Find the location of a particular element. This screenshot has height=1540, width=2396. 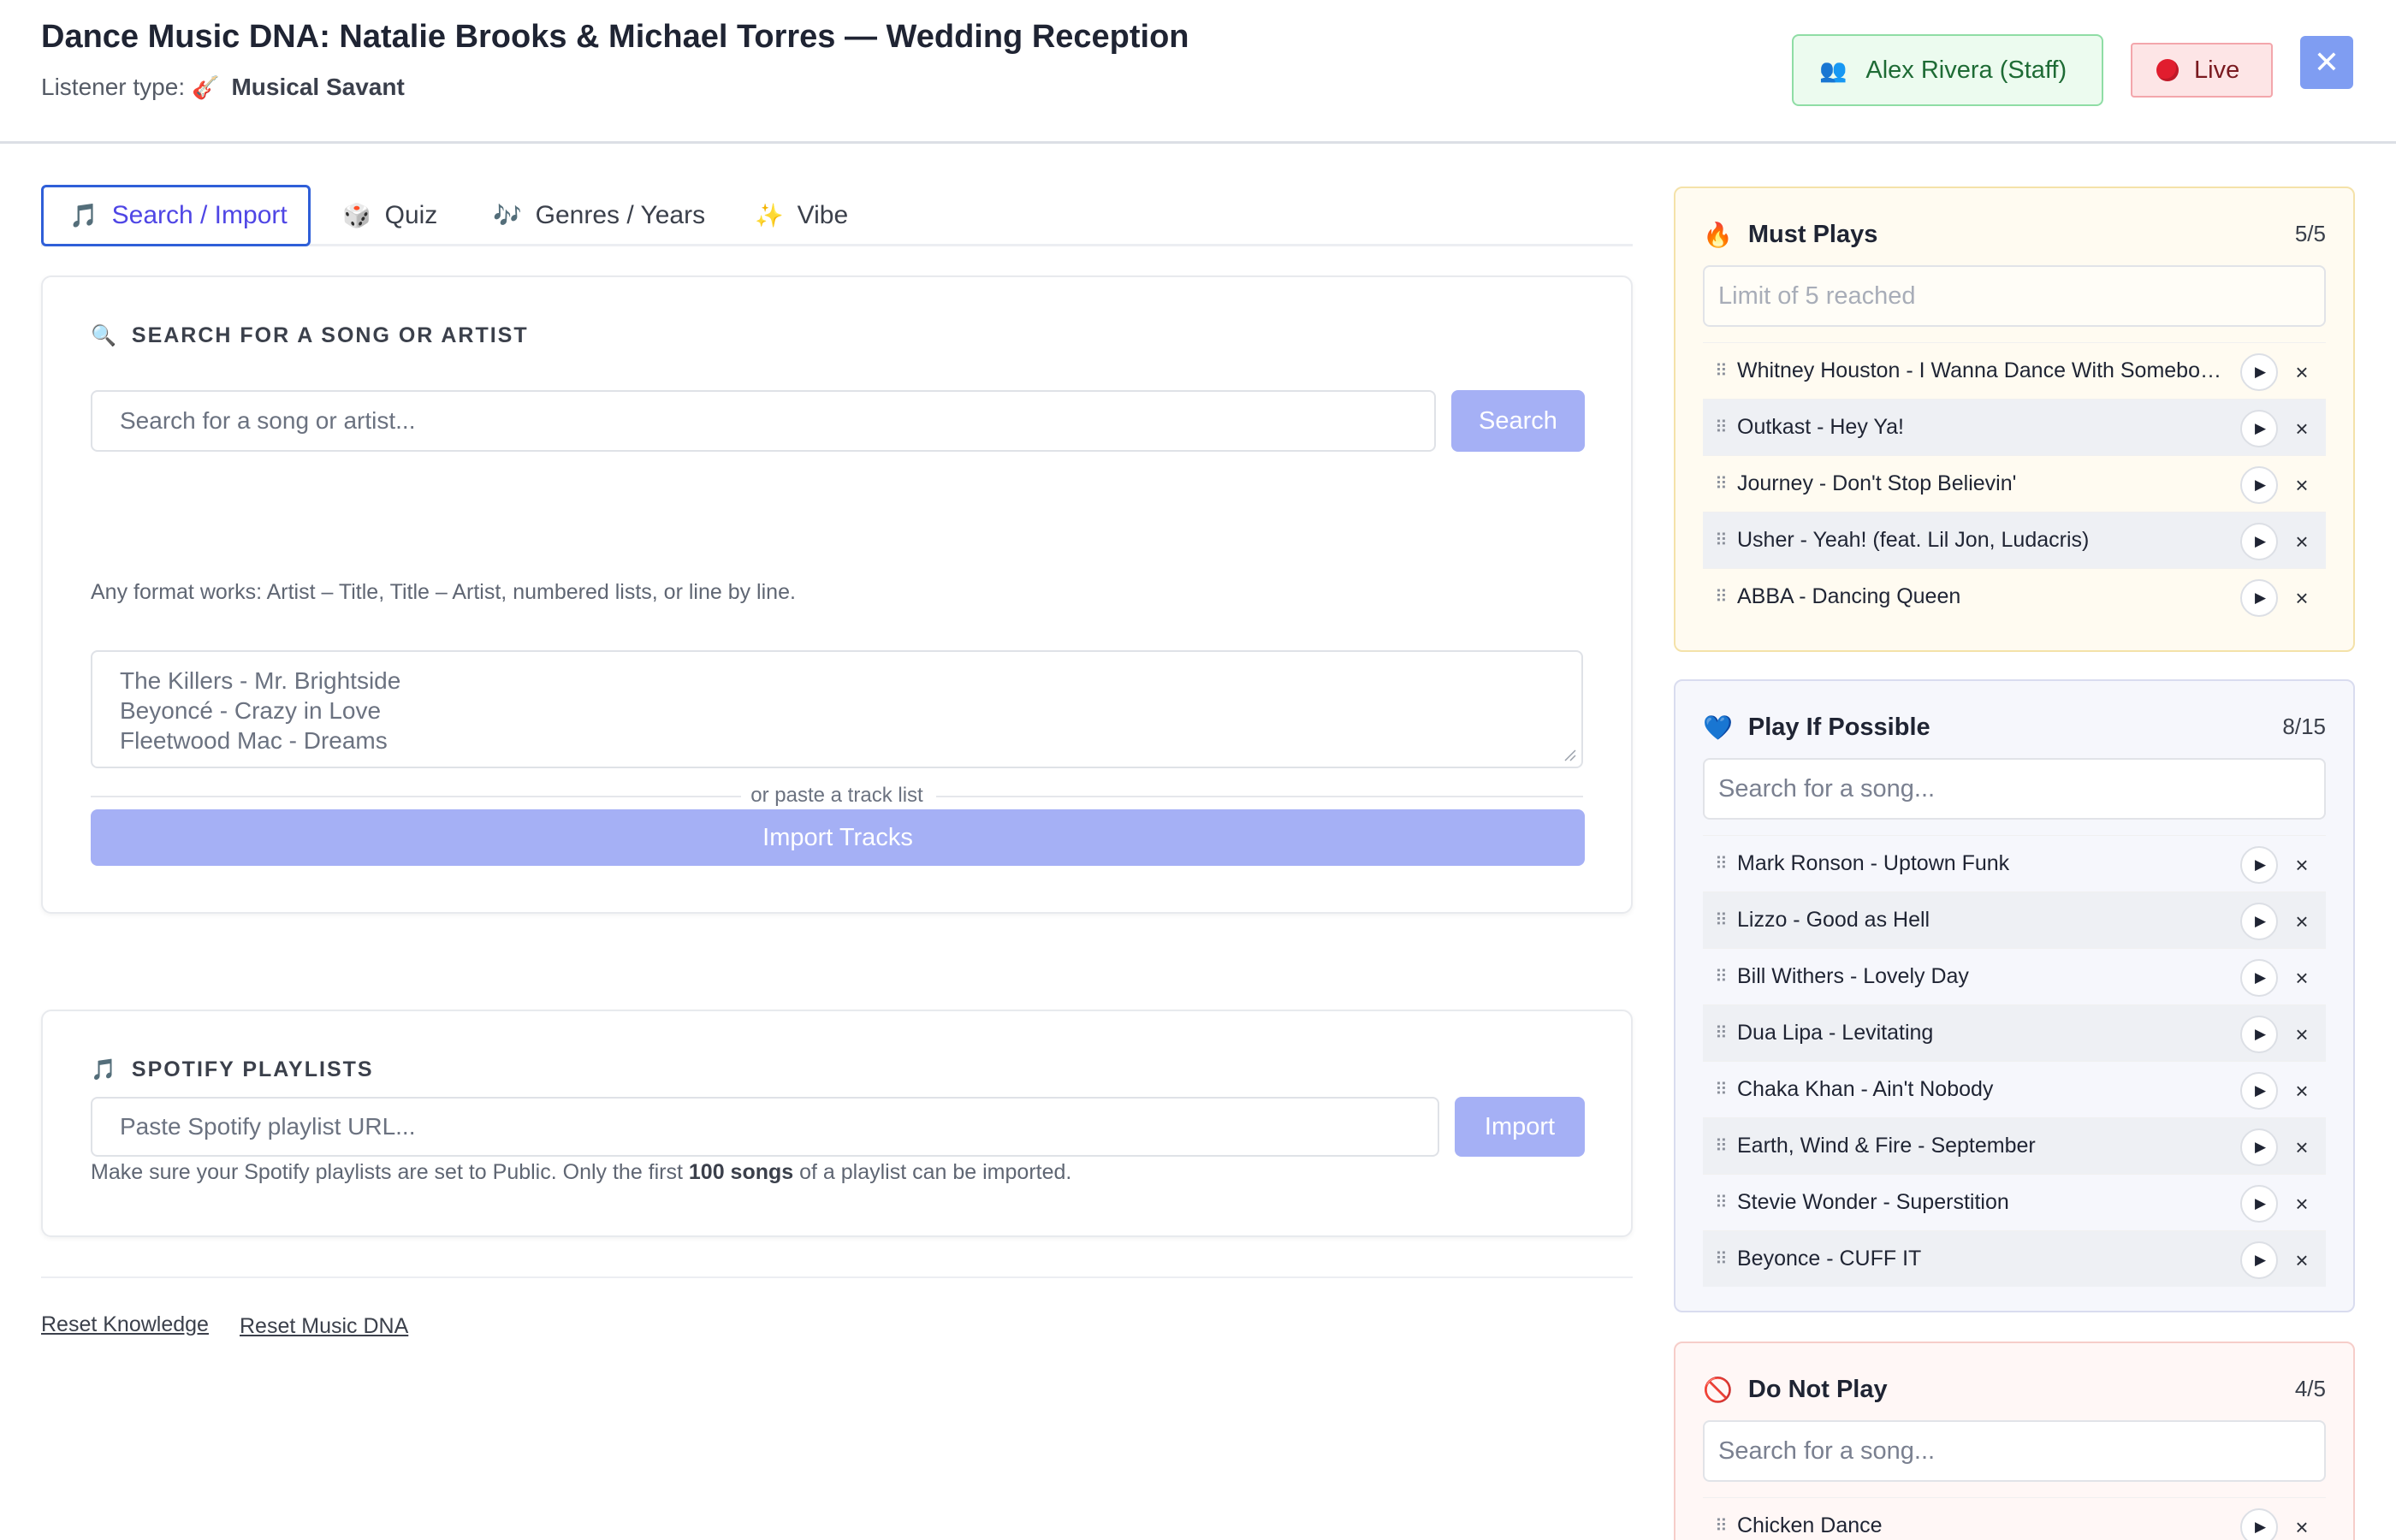

dice-icon: 🎲 is located at coordinates (356, 215).